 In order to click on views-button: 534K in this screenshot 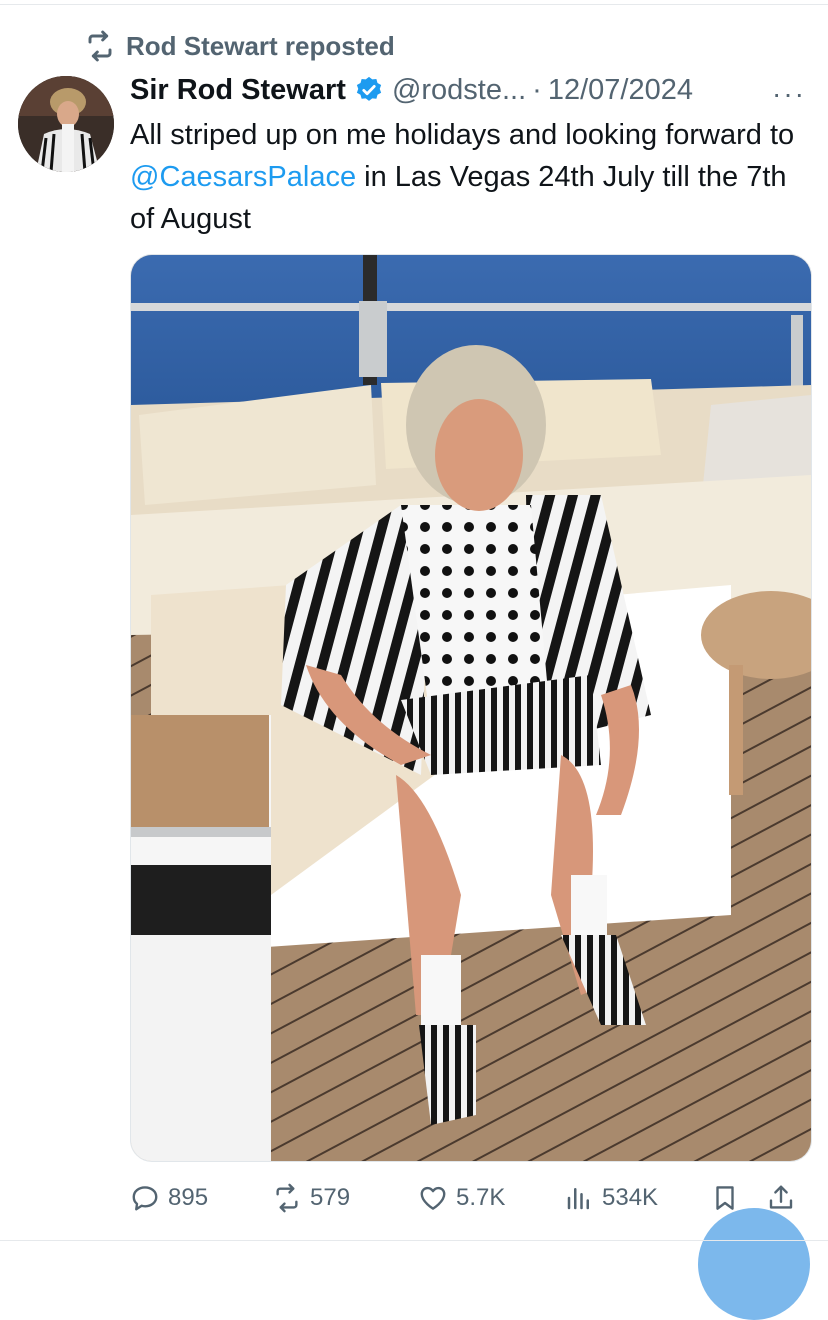, I will do `click(637, 1198)`.